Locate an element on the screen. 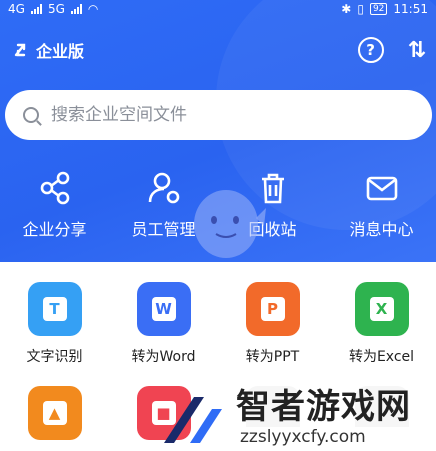  wifi-icon: ◠ is located at coordinates (93, 9).